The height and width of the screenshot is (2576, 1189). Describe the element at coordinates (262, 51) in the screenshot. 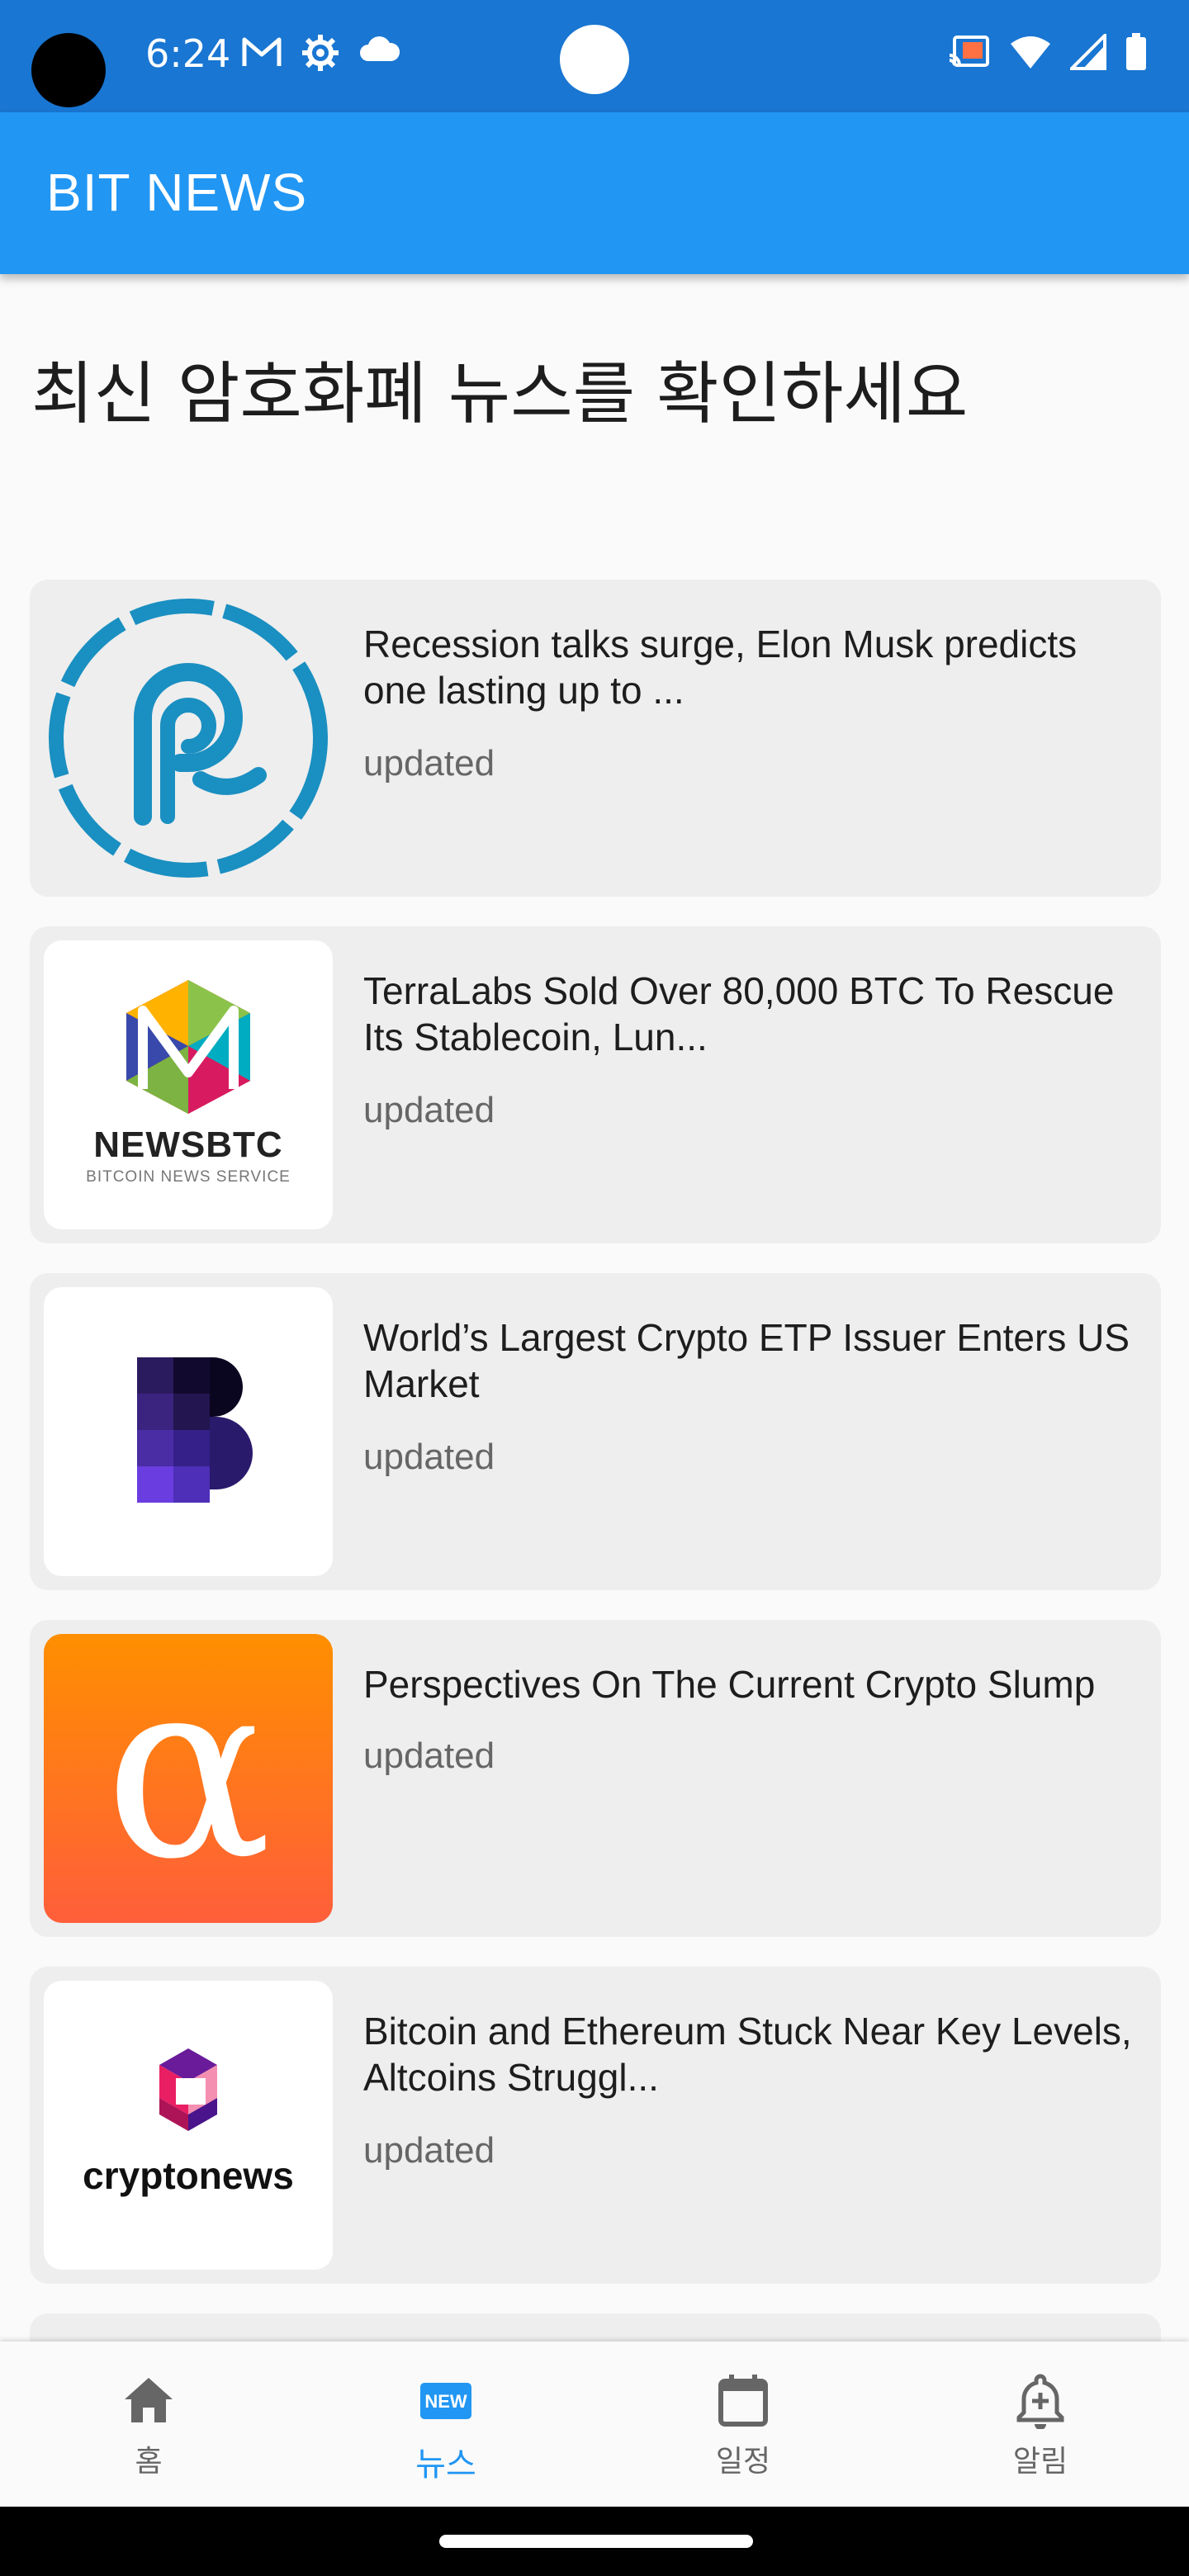

I see `gmail-icon` at that location.